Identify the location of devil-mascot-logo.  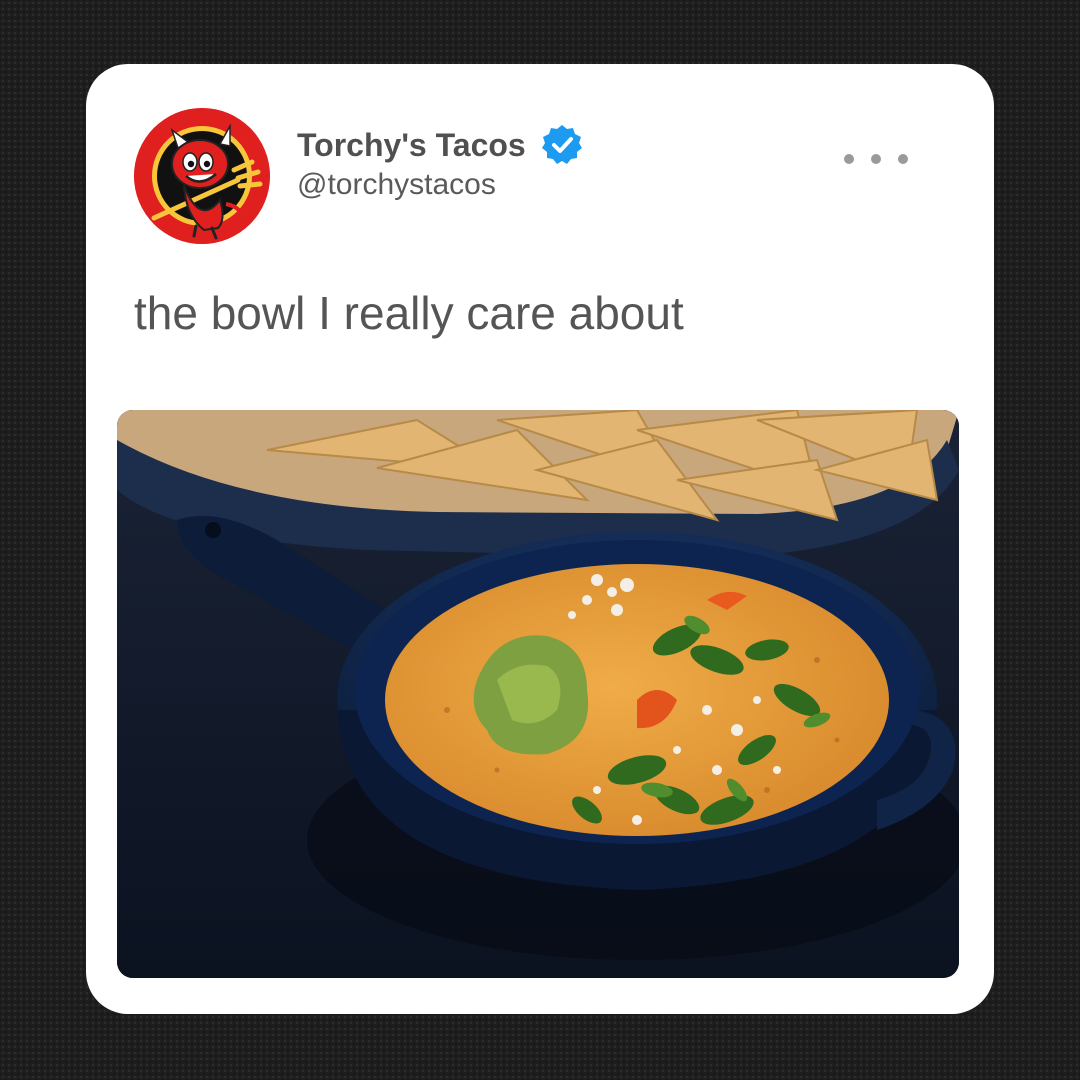
(202, 176).